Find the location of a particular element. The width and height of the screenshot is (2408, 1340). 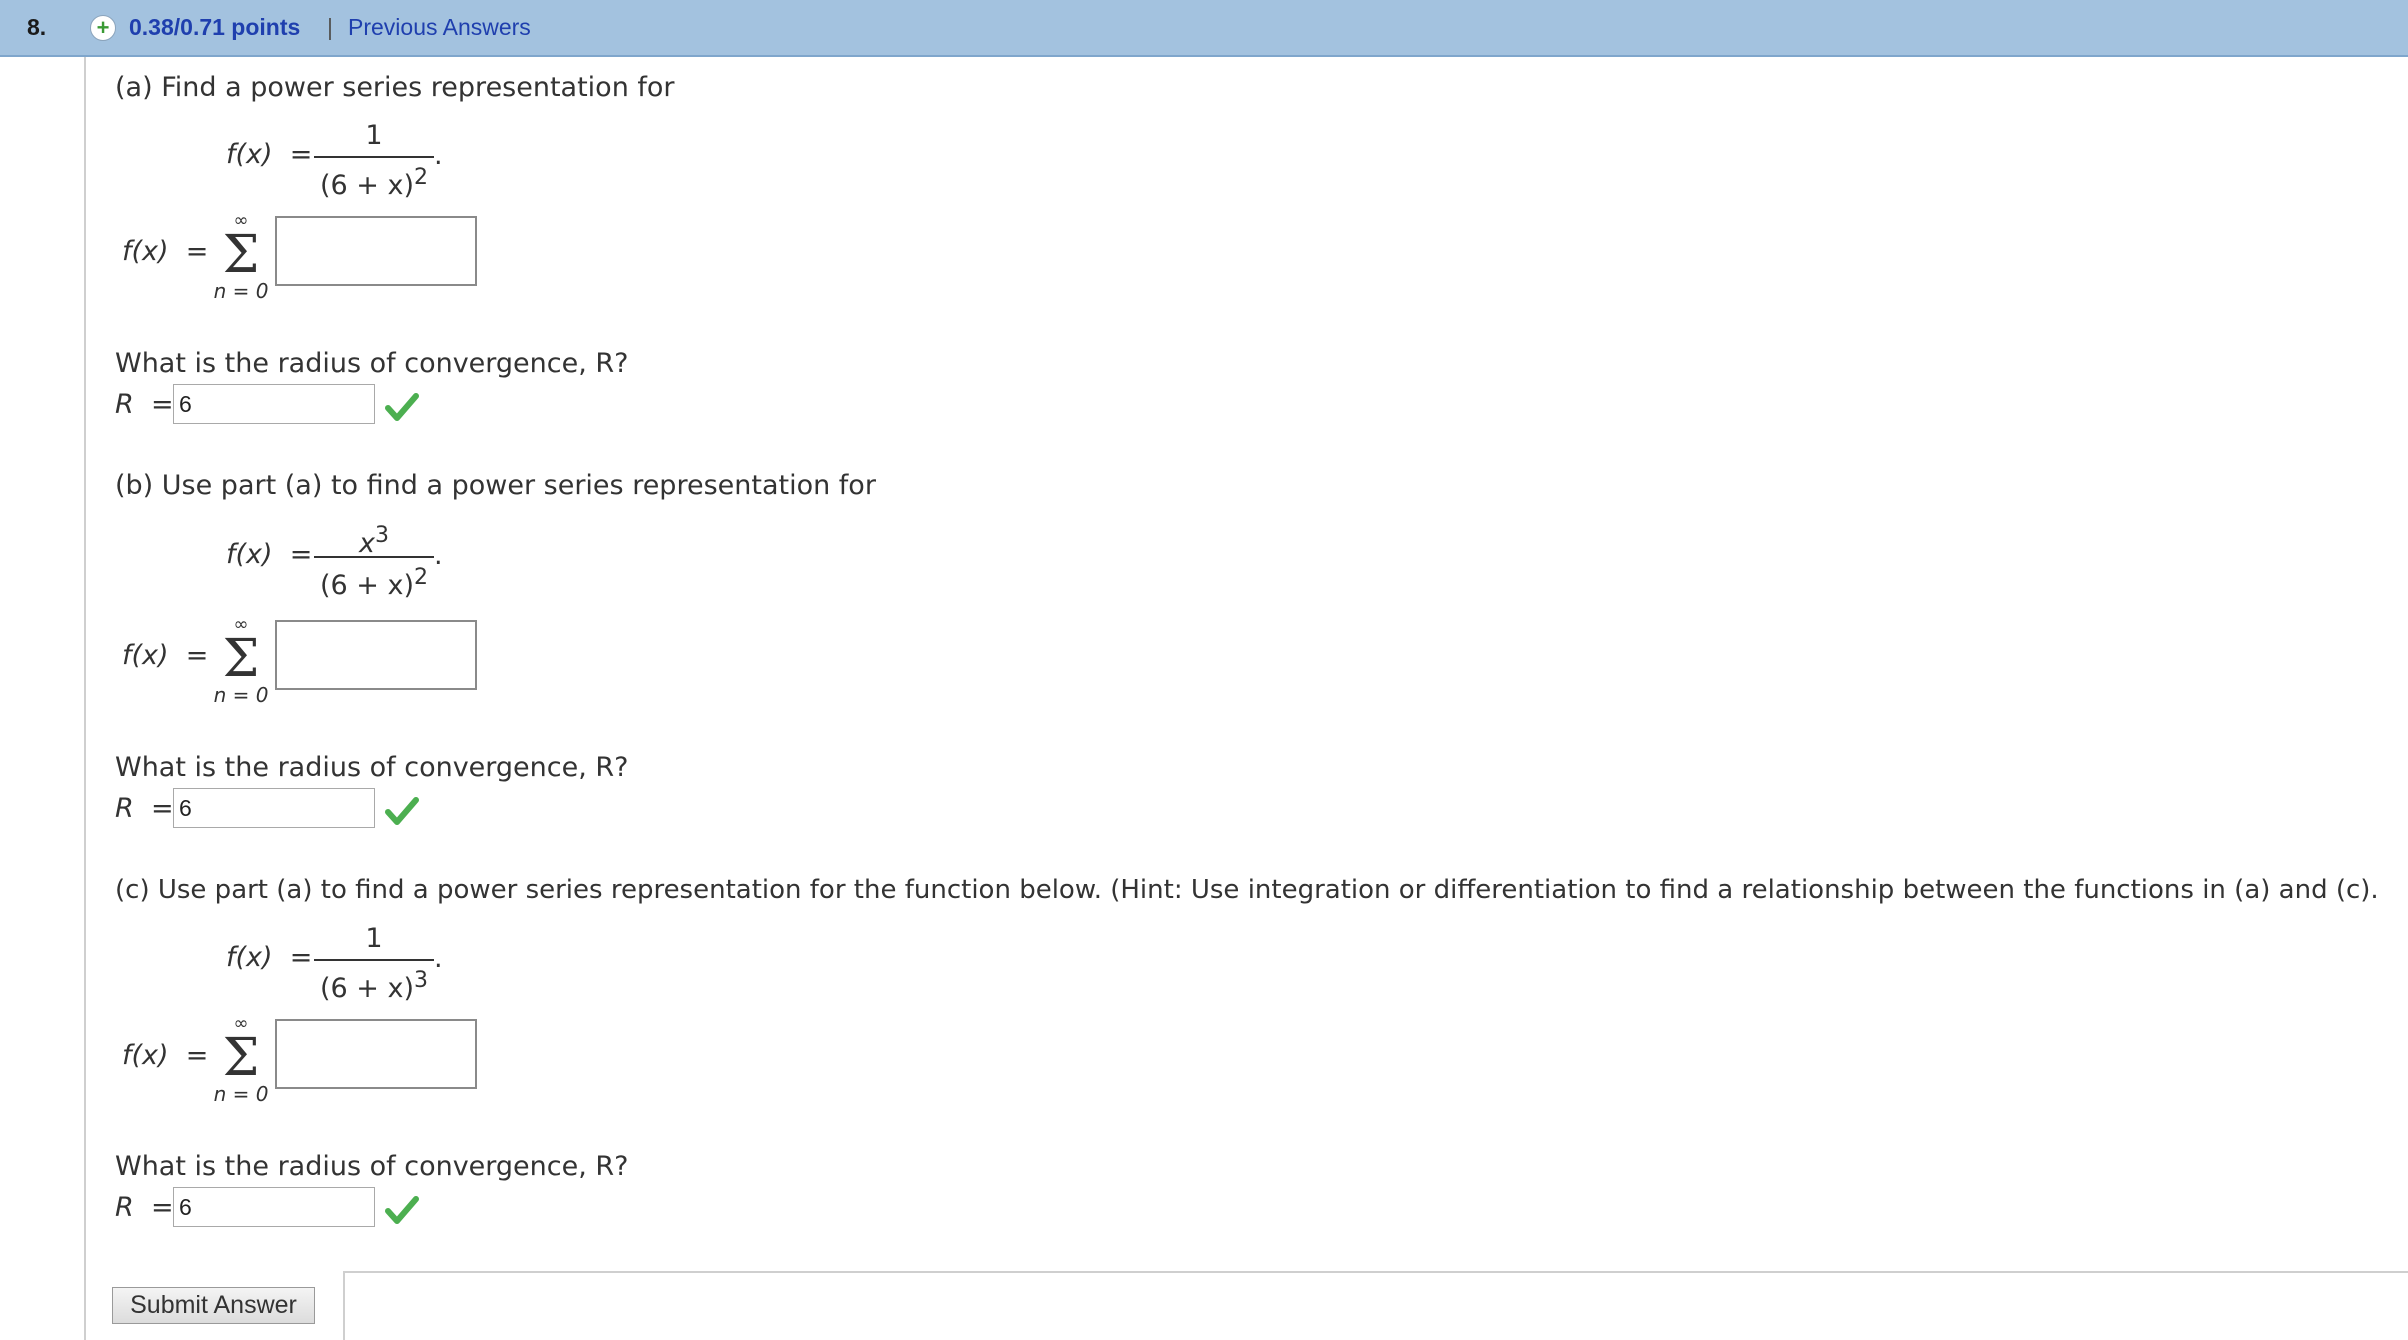

fraction-denominator: (6 + x)3 is located at coordinates (374, 982).